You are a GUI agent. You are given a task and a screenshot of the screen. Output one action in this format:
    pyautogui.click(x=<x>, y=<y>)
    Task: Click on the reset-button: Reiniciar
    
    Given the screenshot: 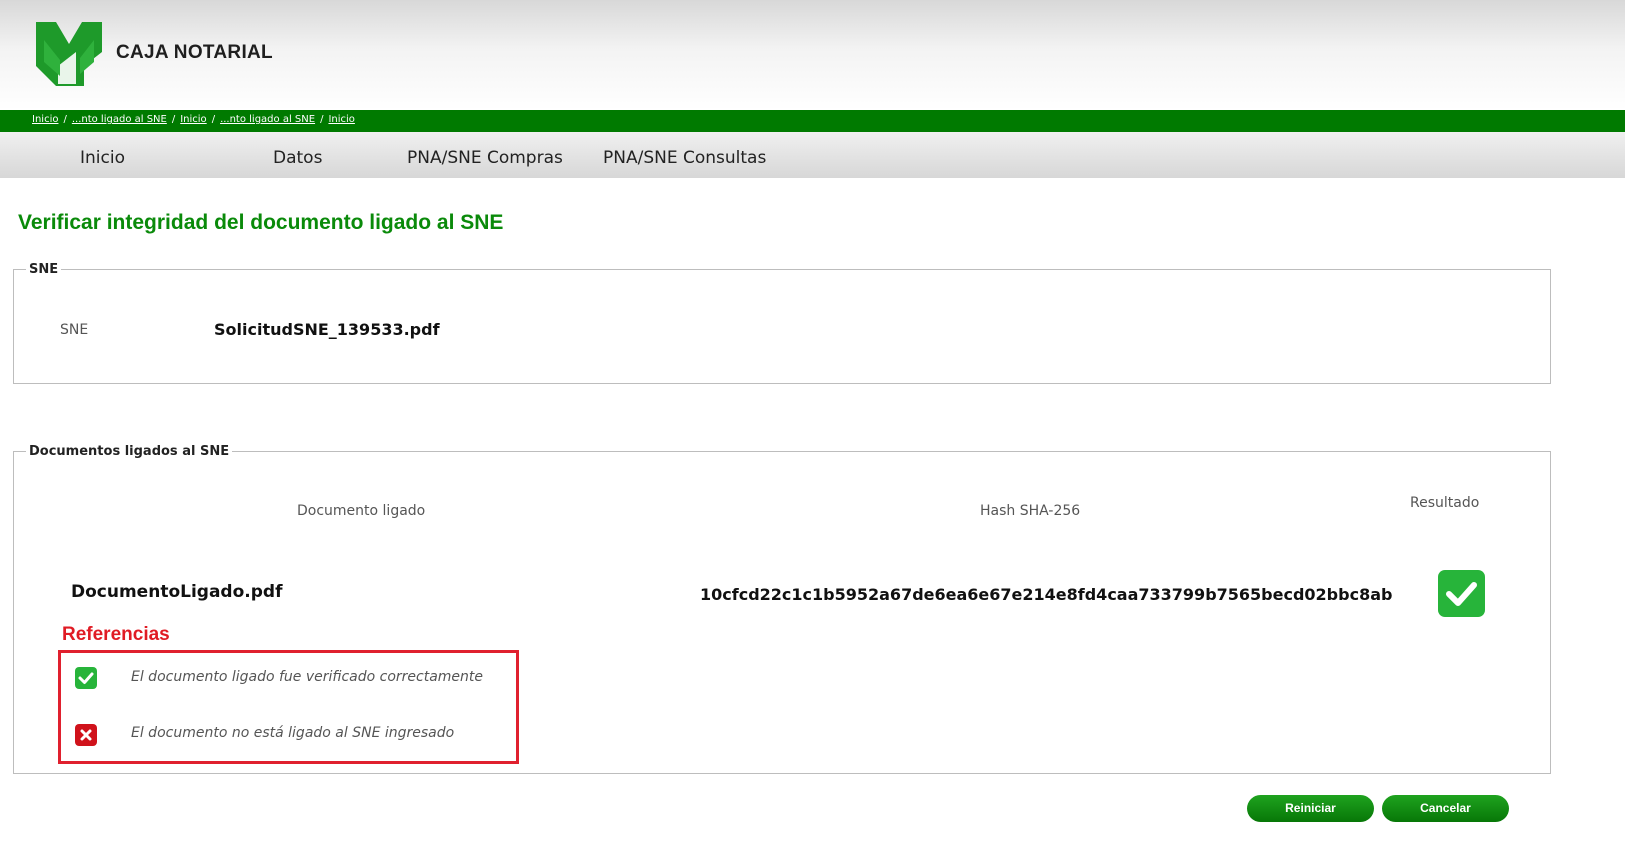 What is the action you would take?
    pyautogui.click(x=1310, y=808)
    